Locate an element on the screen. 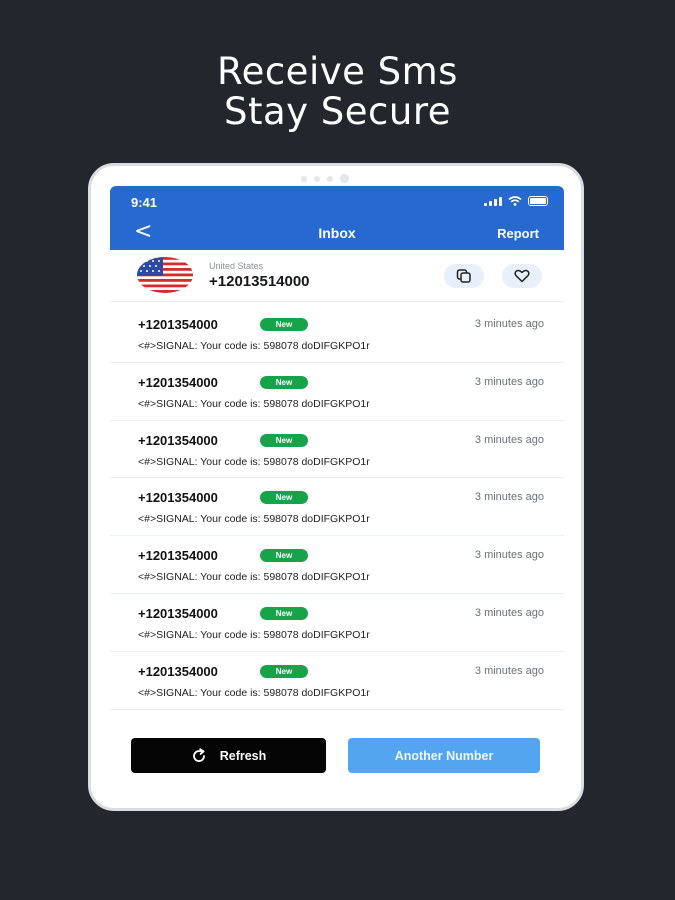 Image resolution: width=675 pixels, height=900 pixels. page-title: Inbox is located at coordinates (337, 233).